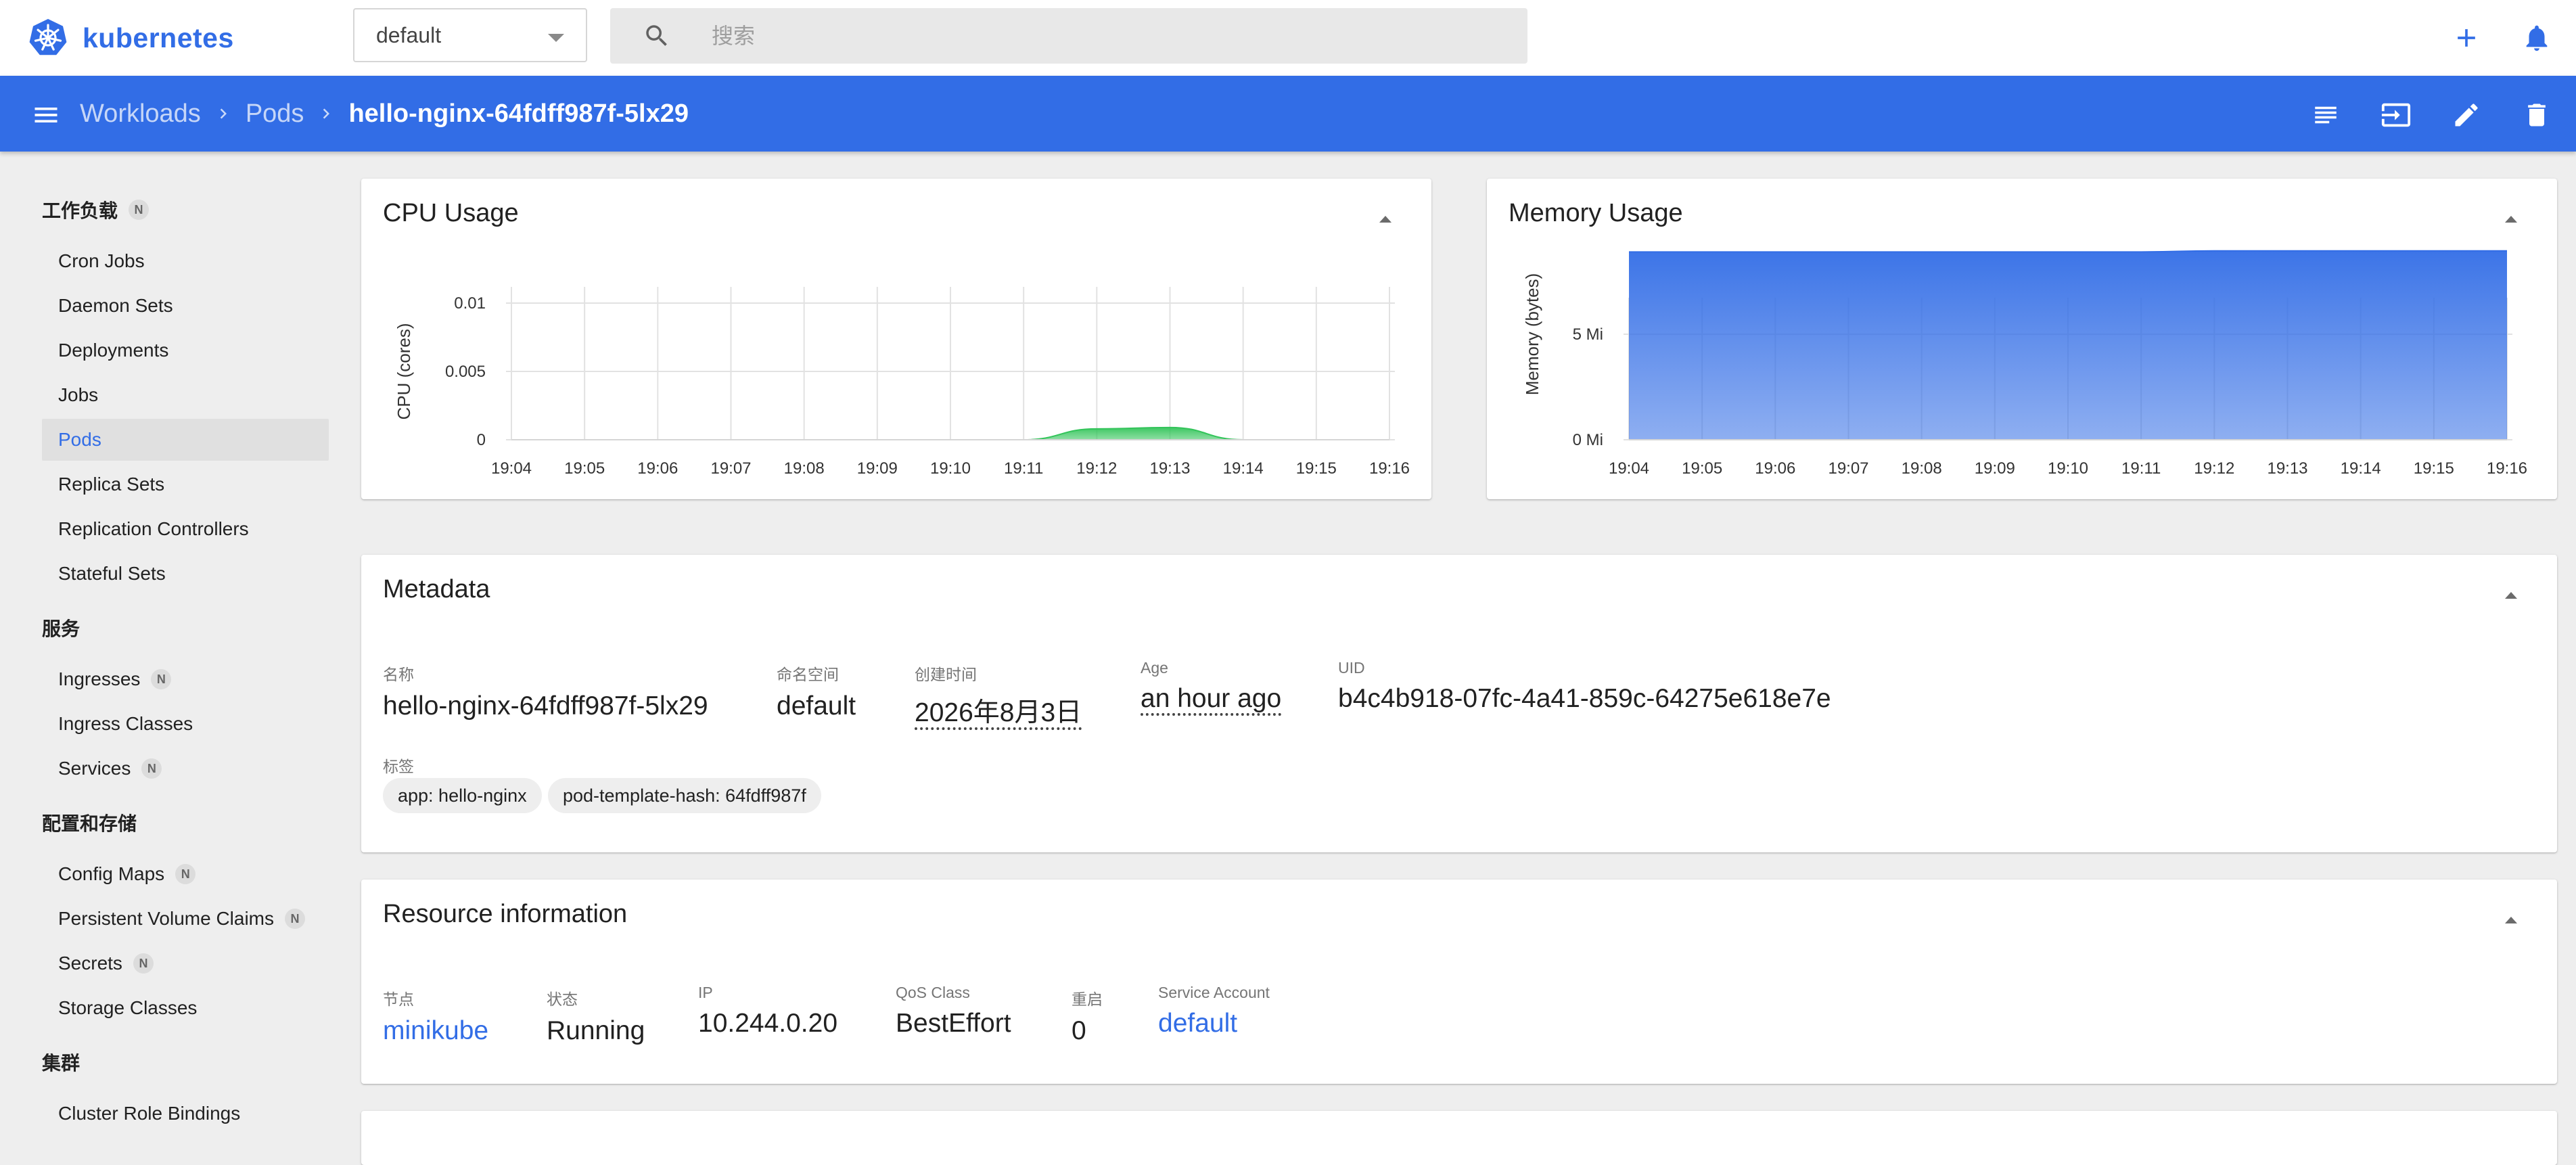 The image size is (2576, 1165). What do you see at coordinates (128, 1007) in the screenshot?
I see `sidebar-item-label: Storage Classes` at bounding box center [128, 1007].